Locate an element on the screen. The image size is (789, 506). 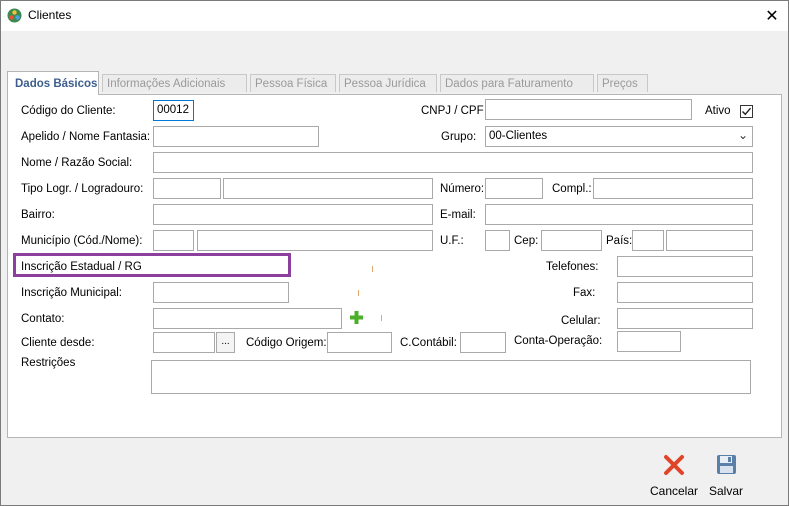
contabil-label: C.Contábil: is located at coordinates (428, 343).